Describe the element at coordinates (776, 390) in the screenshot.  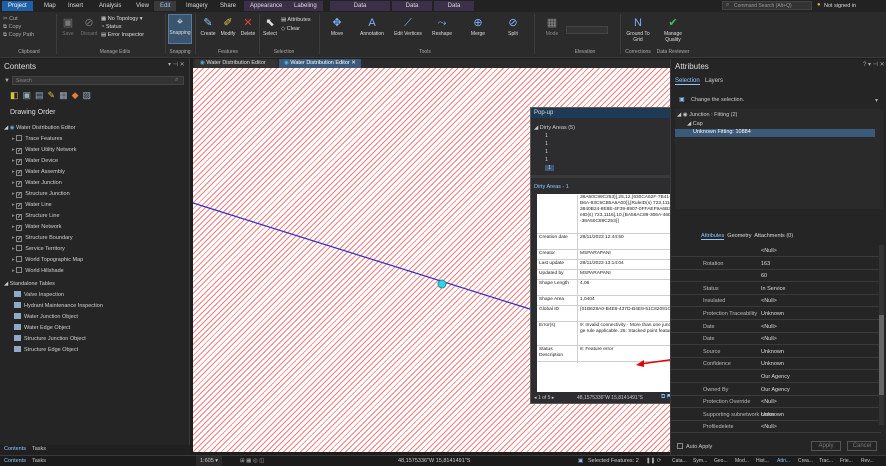
I see `attribute-row: Owned By Our Agency` at that location.